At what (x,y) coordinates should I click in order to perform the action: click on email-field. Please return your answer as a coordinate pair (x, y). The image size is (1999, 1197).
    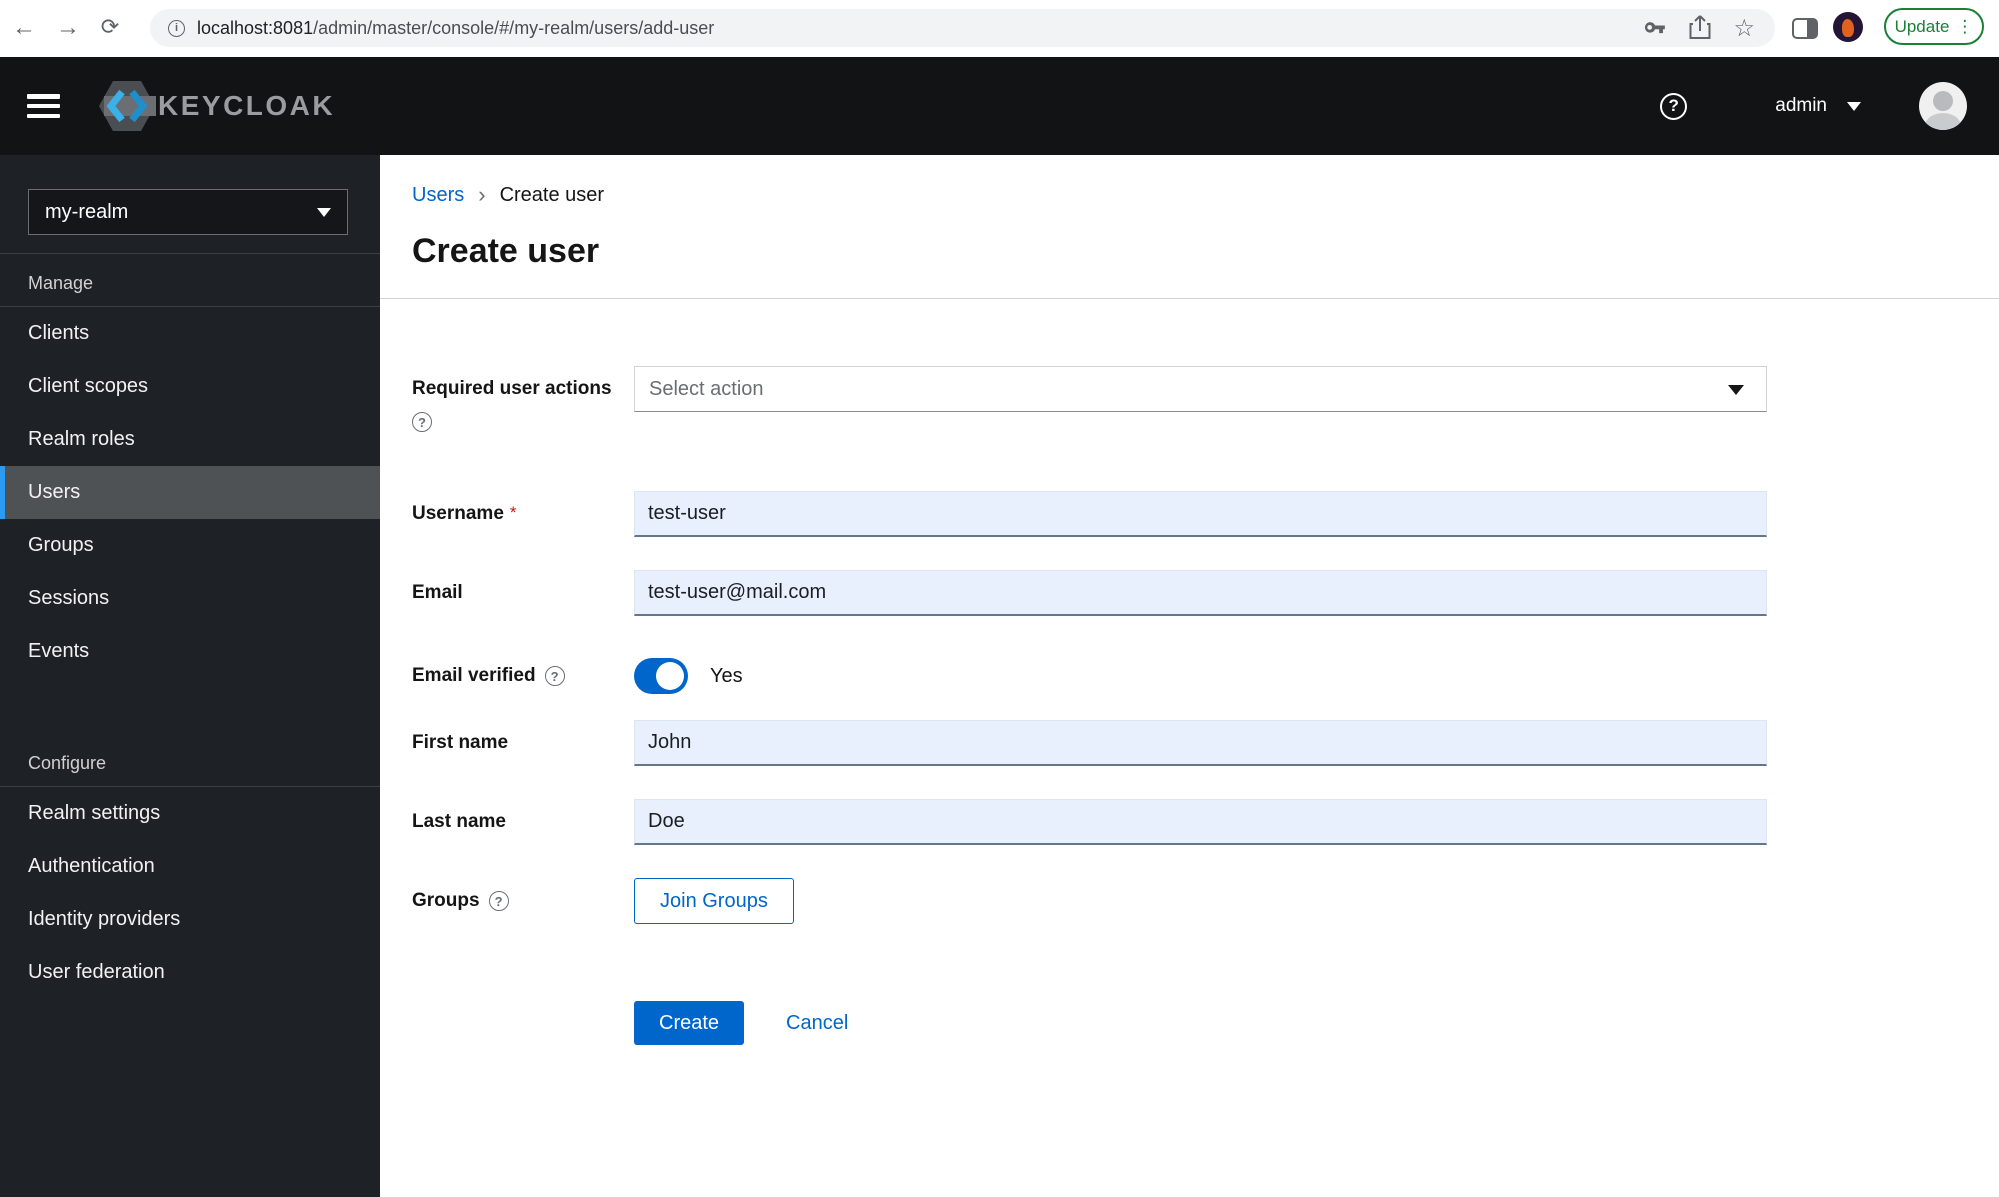
    Looking at the image, I should click on (1200, 593).